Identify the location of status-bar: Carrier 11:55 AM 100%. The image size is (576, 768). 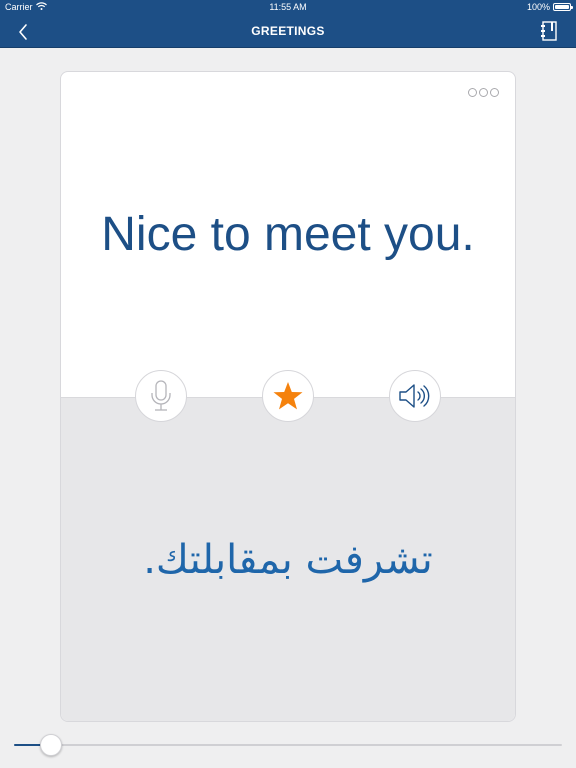
(288, 7).